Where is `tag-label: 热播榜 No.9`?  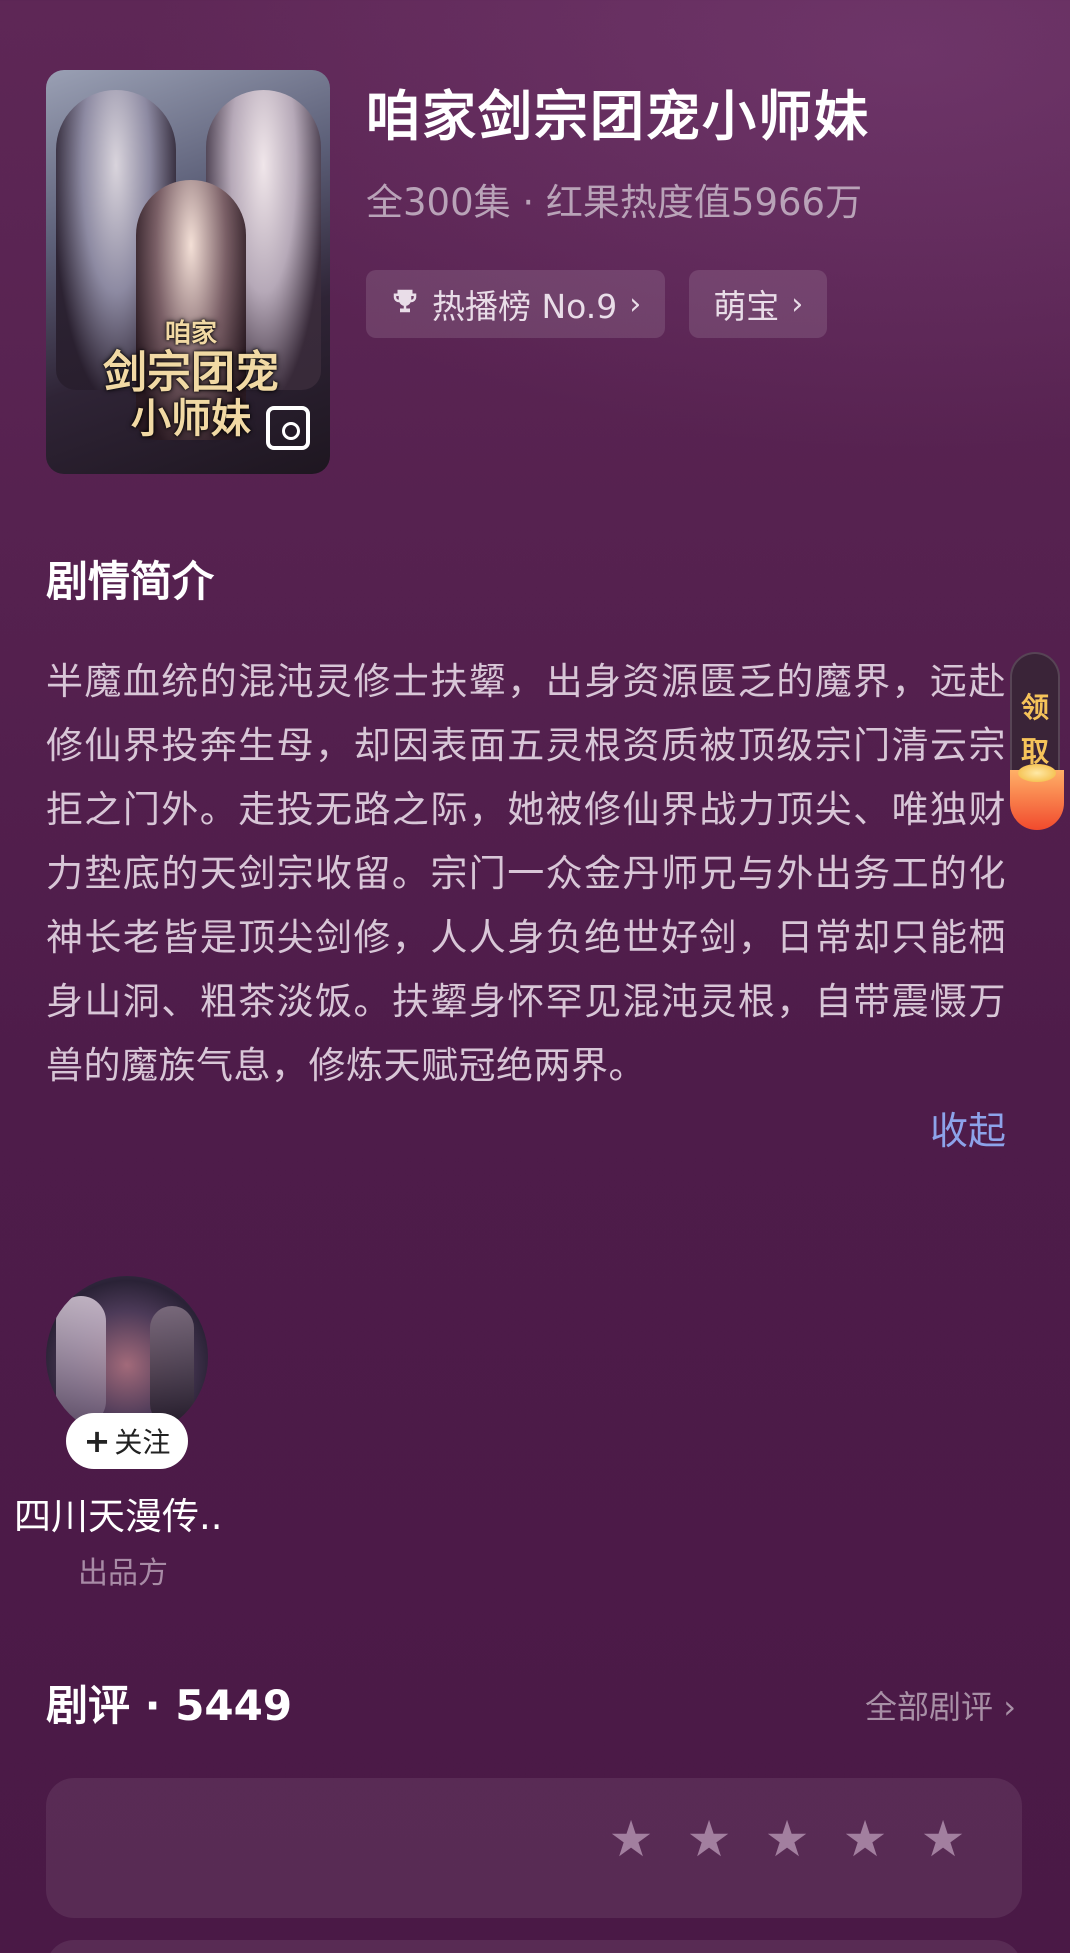 tag-label: 热播榜 No.9 is located at coordinates (525, 306).